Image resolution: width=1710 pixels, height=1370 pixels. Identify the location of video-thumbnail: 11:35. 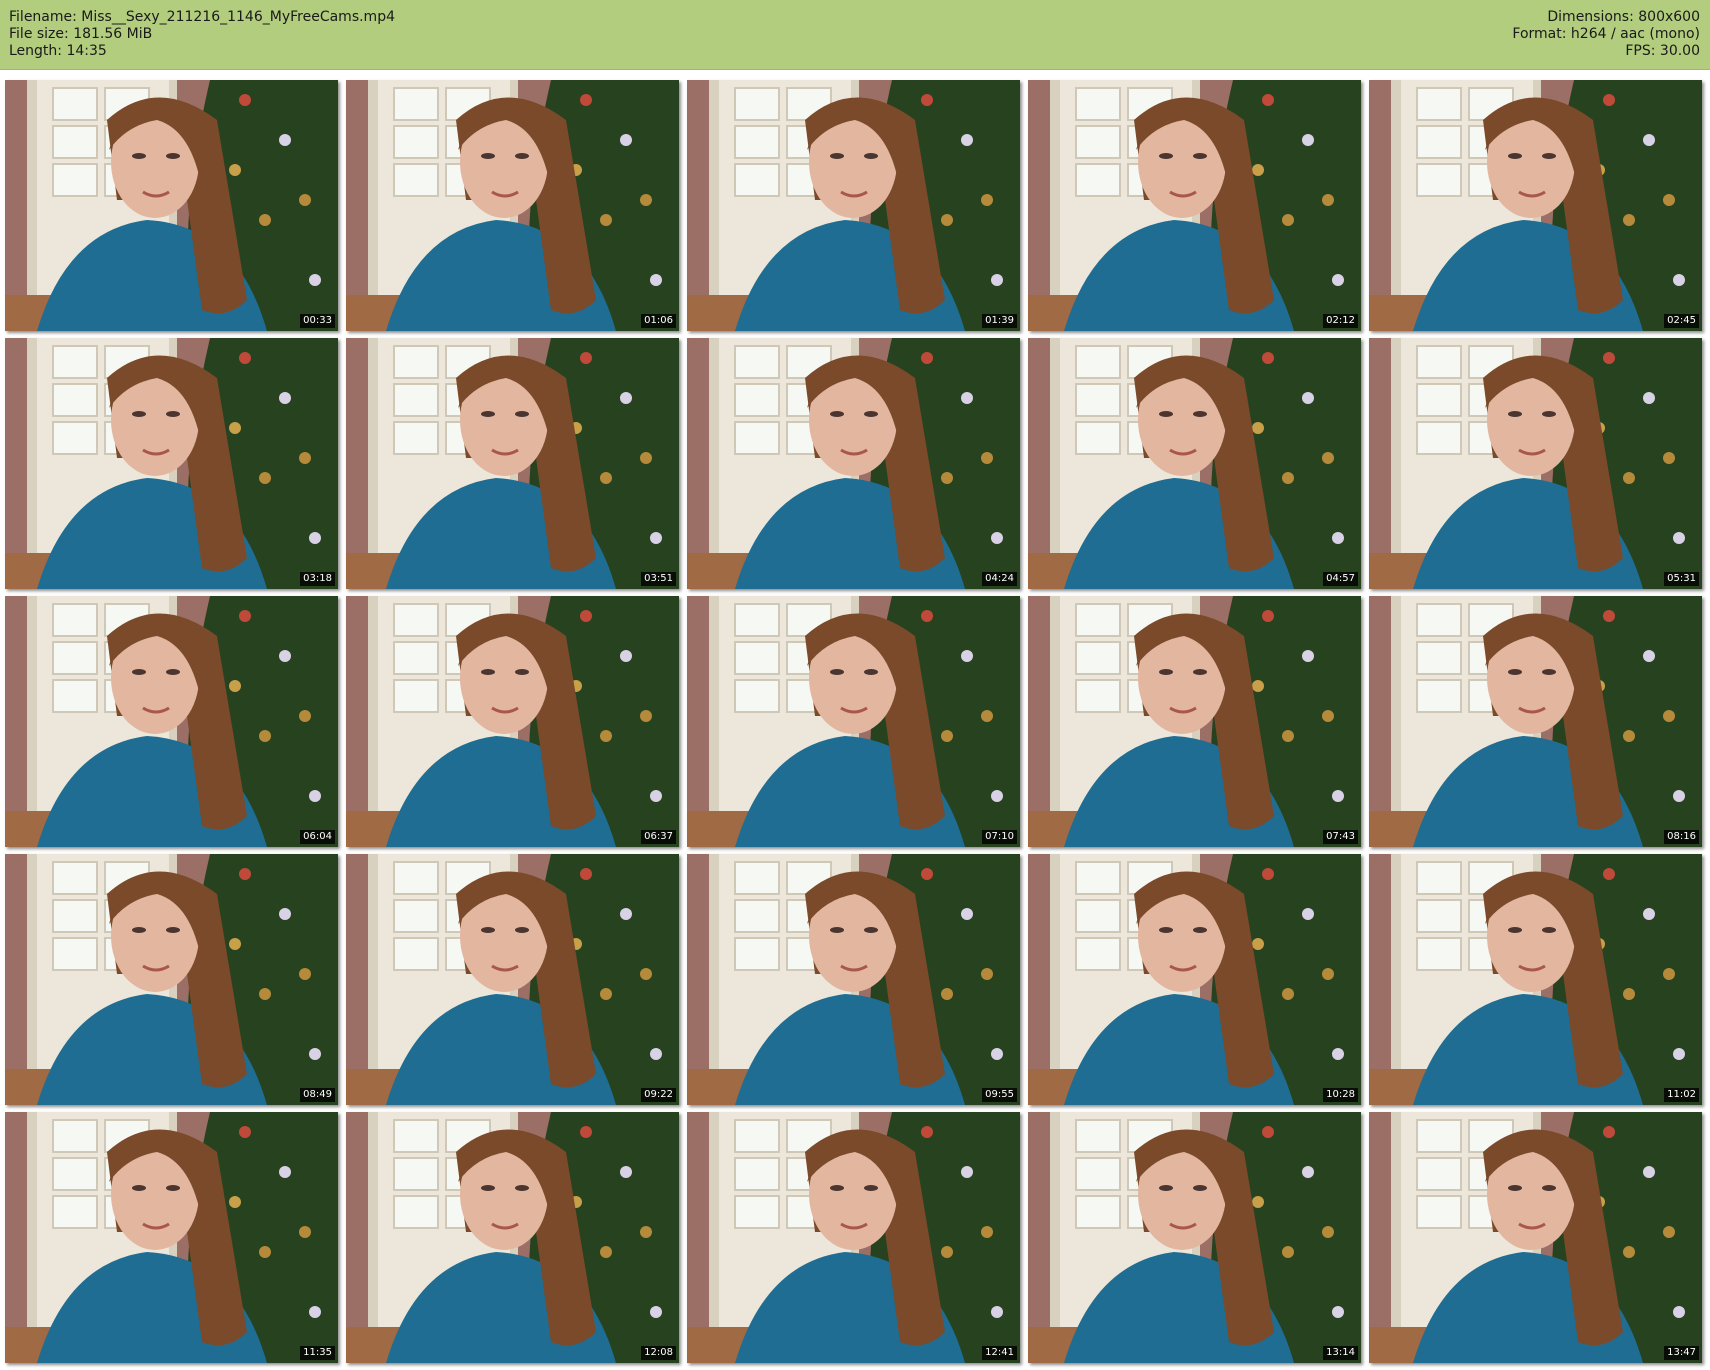
(171, 1237).